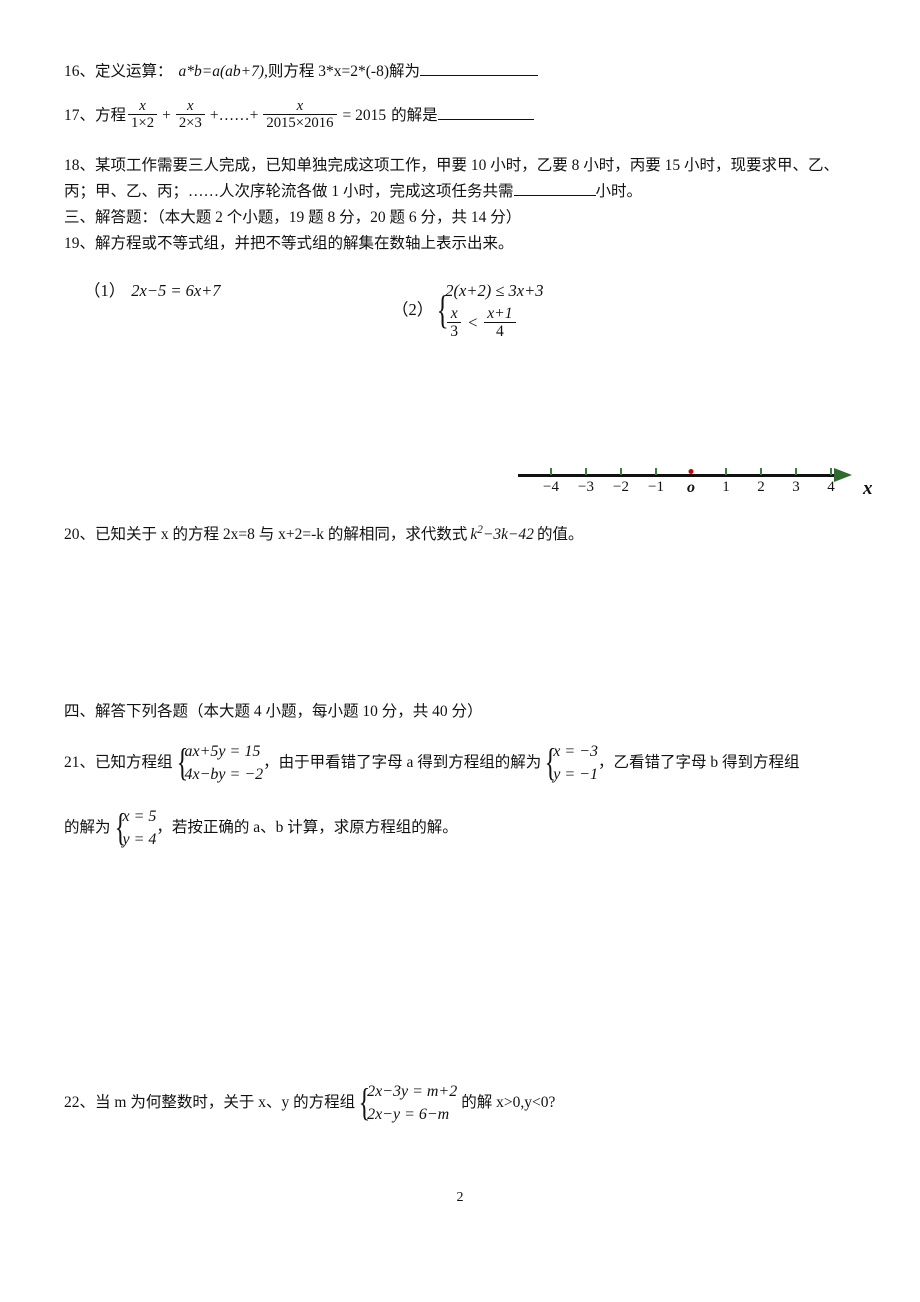  What do you see at coordinates (479, 68) in the screenshot?
I see `q16-answer-blank` at bounding box center [479, 68].